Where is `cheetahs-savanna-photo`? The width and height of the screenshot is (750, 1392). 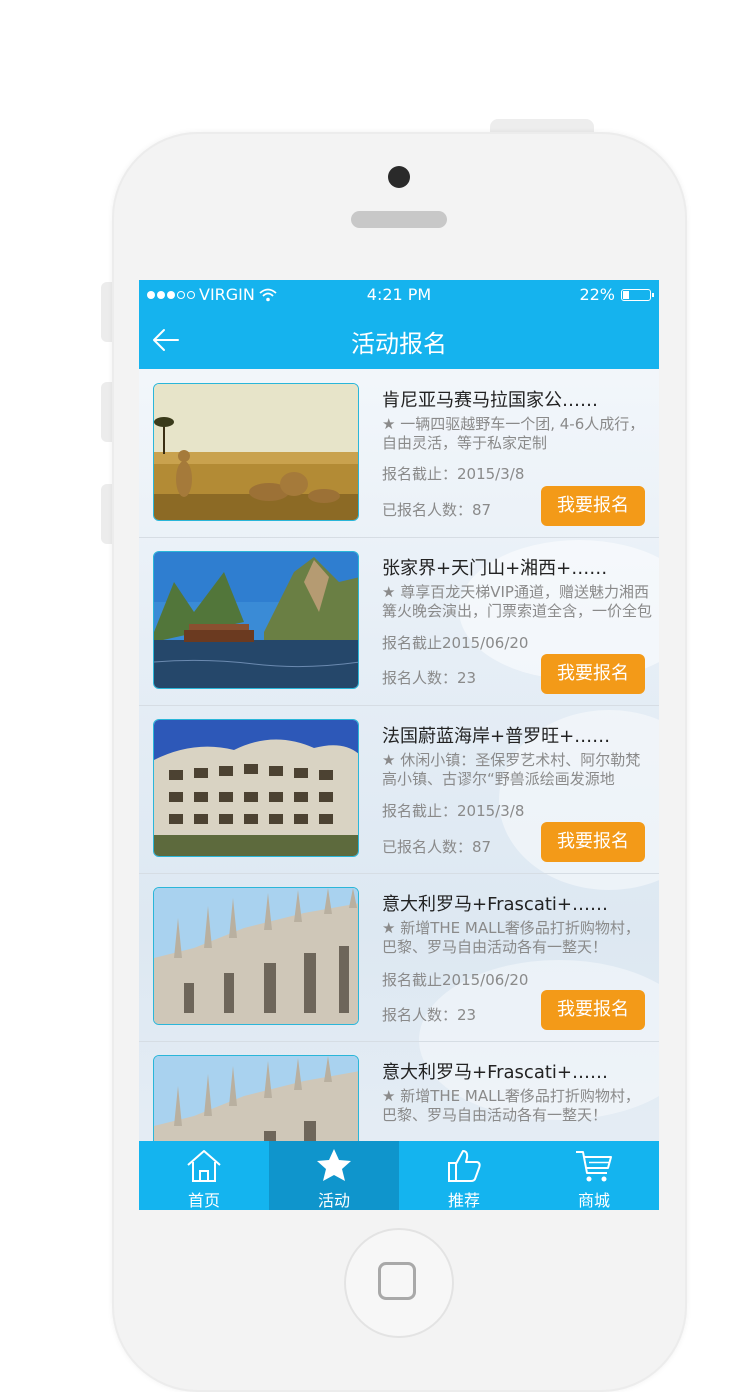
cheetahs-savanna-photo is located at coordinates (256, 452).